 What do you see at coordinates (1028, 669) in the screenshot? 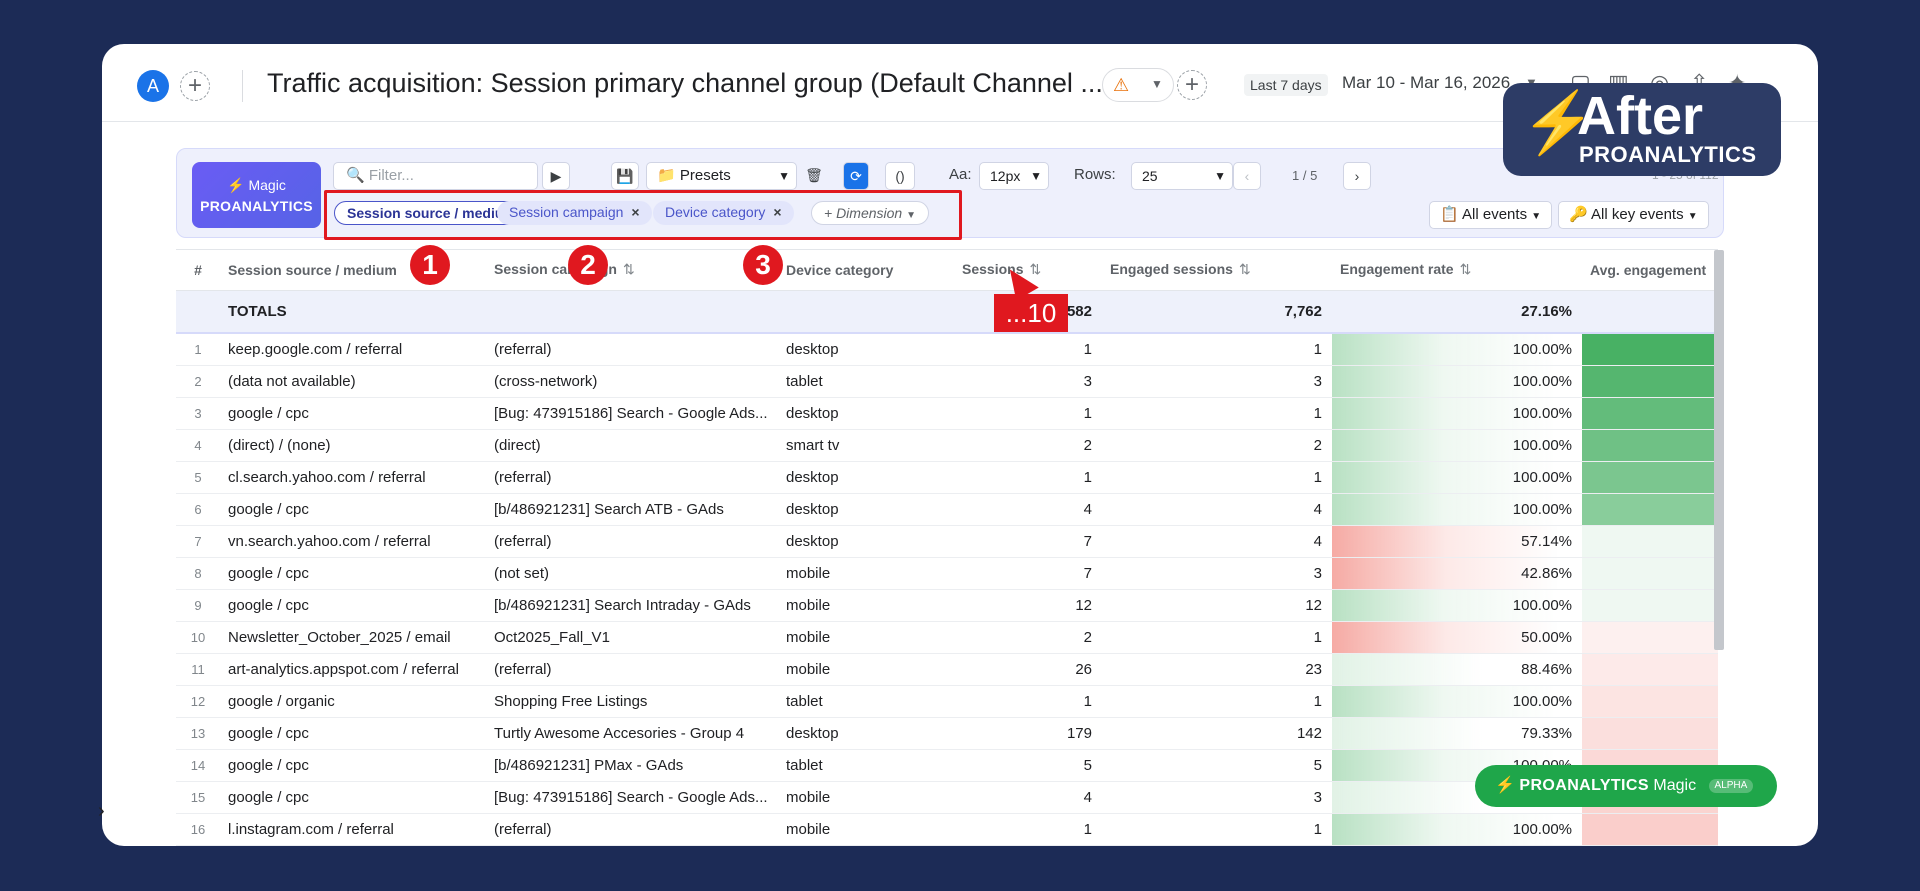
I see `row-sessions: 26` at bounding box center [1028, 669].